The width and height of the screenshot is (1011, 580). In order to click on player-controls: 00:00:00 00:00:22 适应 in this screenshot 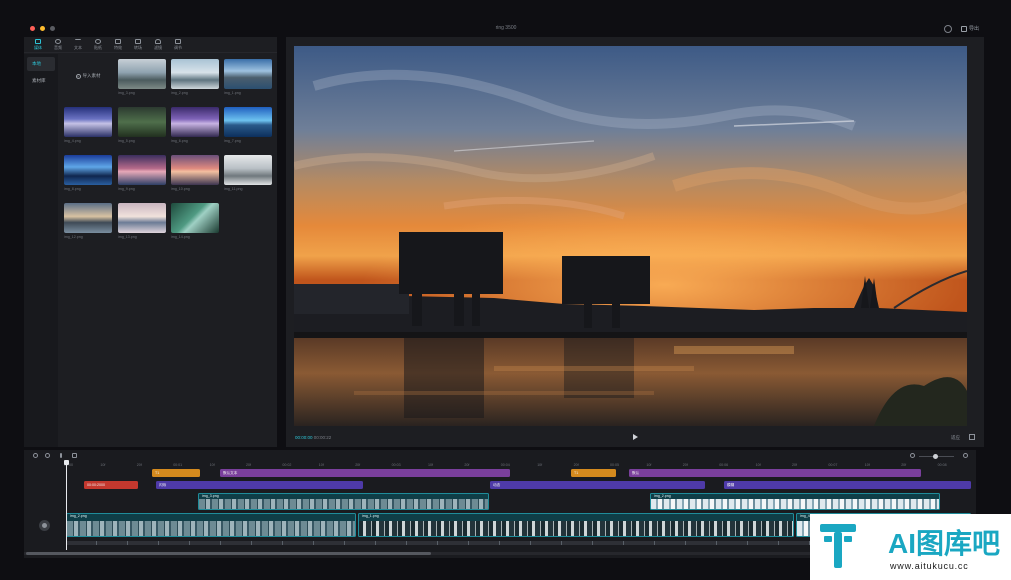, I will do `click(635, 438)`.